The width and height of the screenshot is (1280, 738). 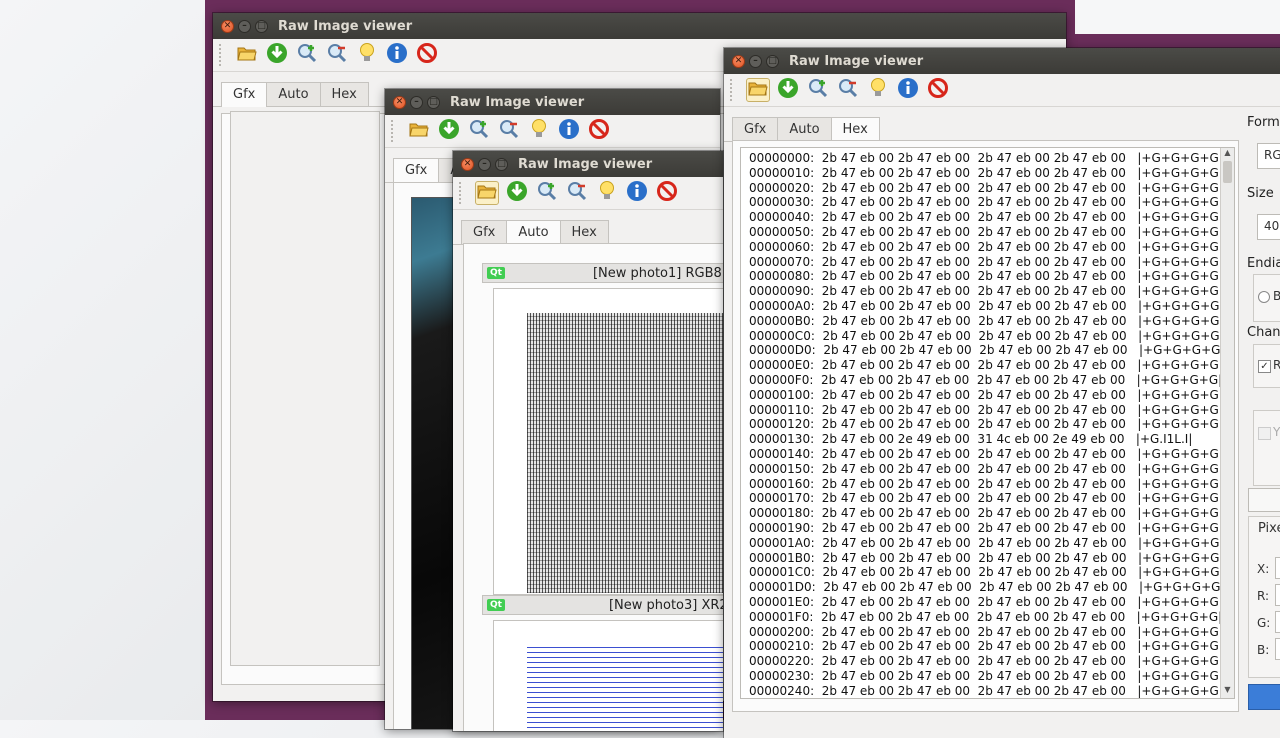 I want to click on window-b-titlebar: ✕ – □ Raw Image viewer, so click(x=552, y=102).